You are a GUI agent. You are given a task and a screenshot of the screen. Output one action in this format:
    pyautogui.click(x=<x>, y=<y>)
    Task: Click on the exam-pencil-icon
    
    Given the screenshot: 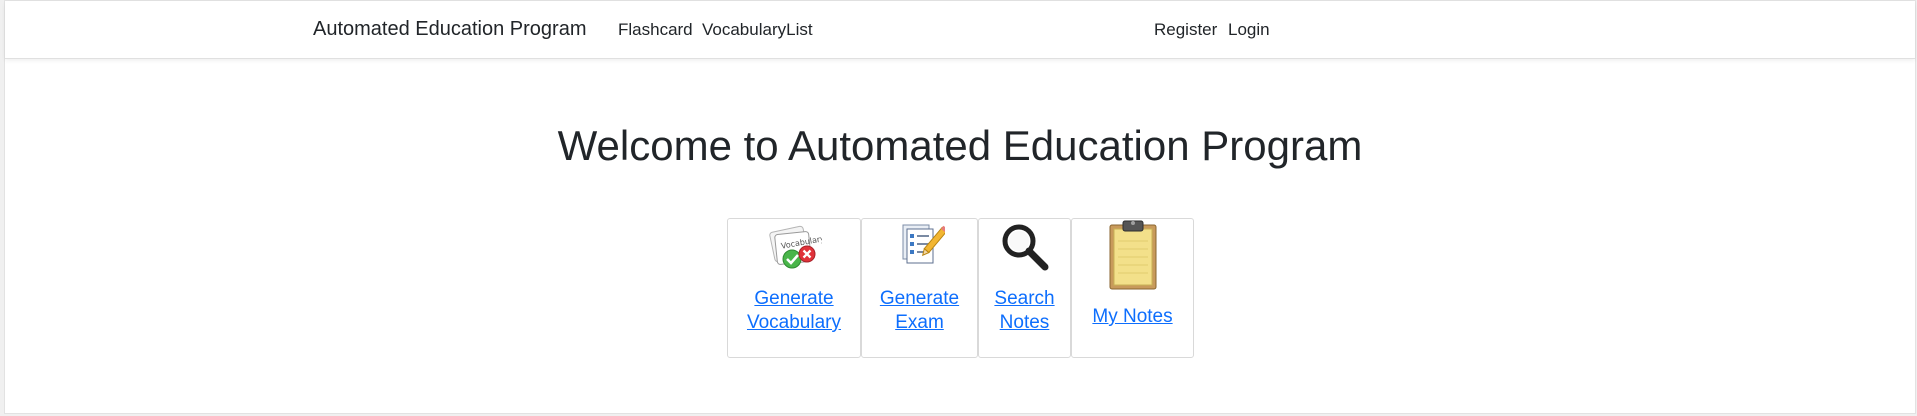 What is the action you would take?
    pyautogui.click(x=921, y=246)
    